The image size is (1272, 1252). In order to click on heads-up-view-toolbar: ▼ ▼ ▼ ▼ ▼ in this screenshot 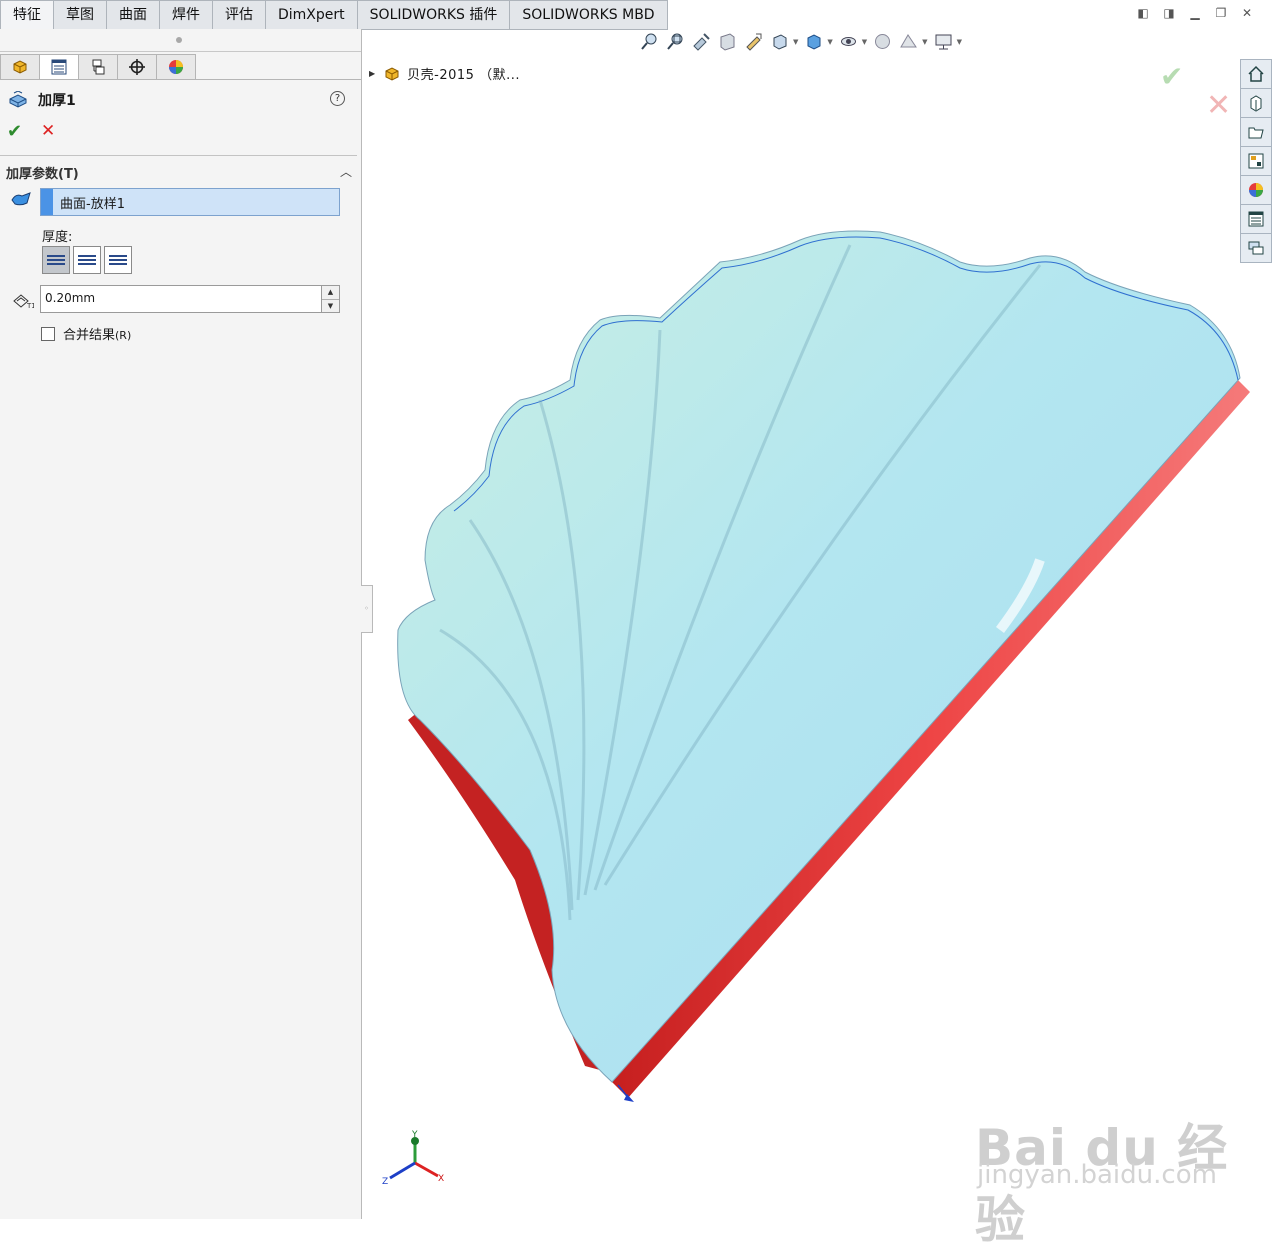, I will do `click(804, 41)`.